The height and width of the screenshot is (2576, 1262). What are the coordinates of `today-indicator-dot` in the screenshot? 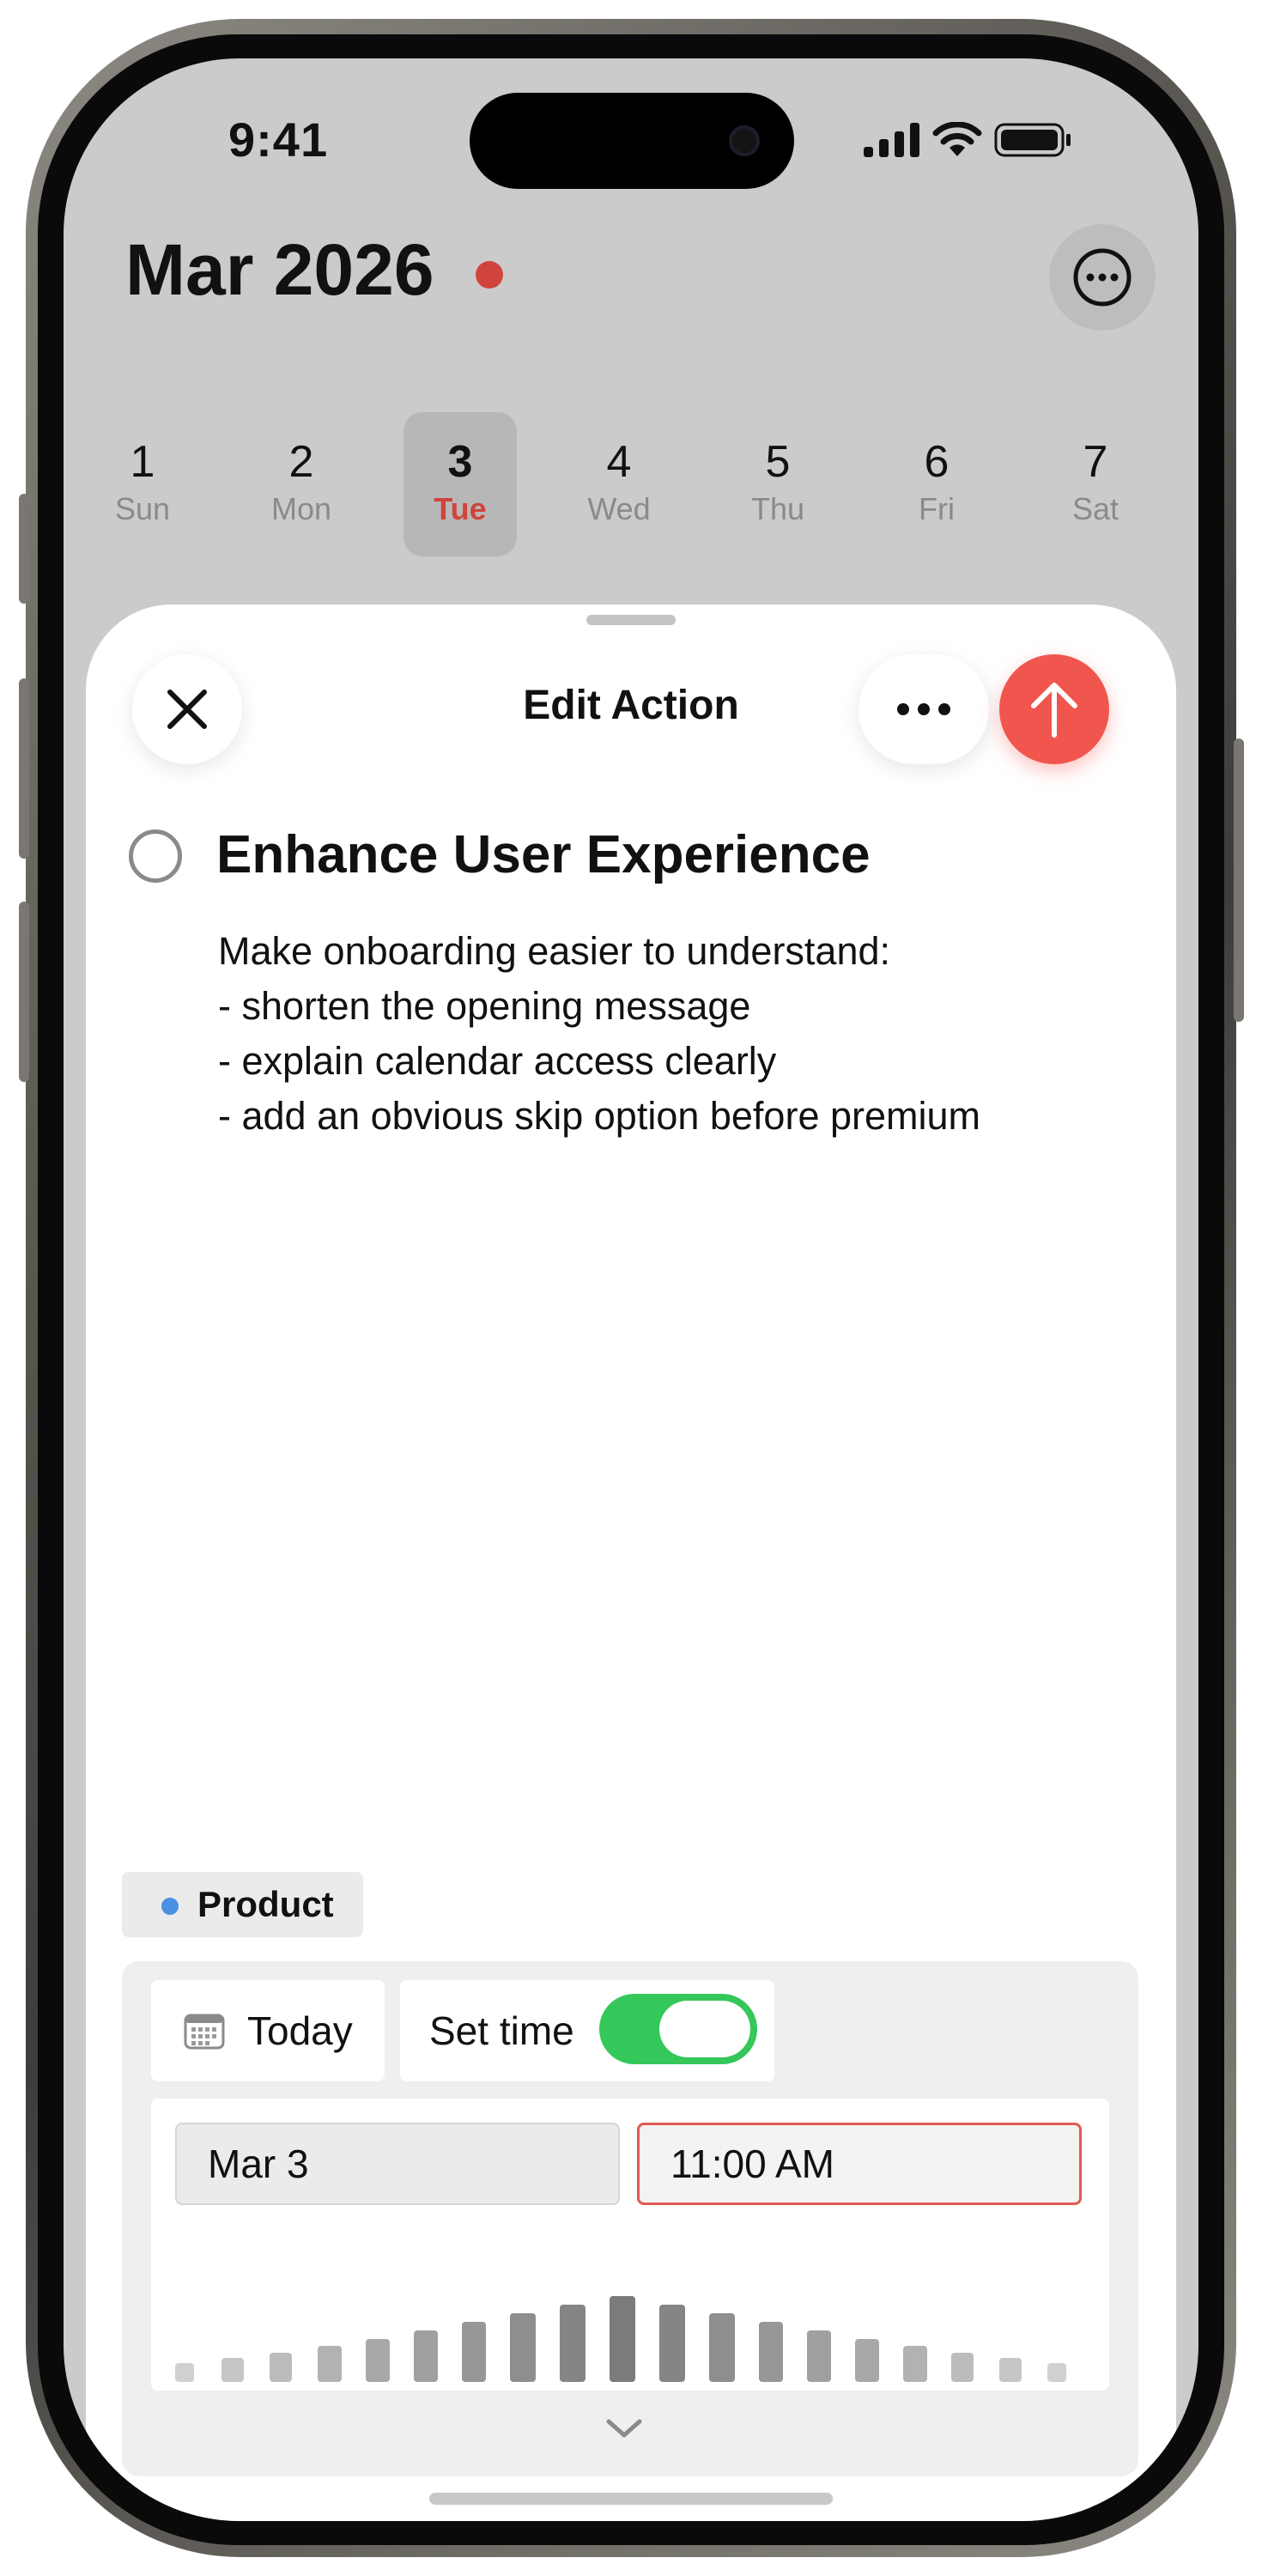 It's located at (489, 275).